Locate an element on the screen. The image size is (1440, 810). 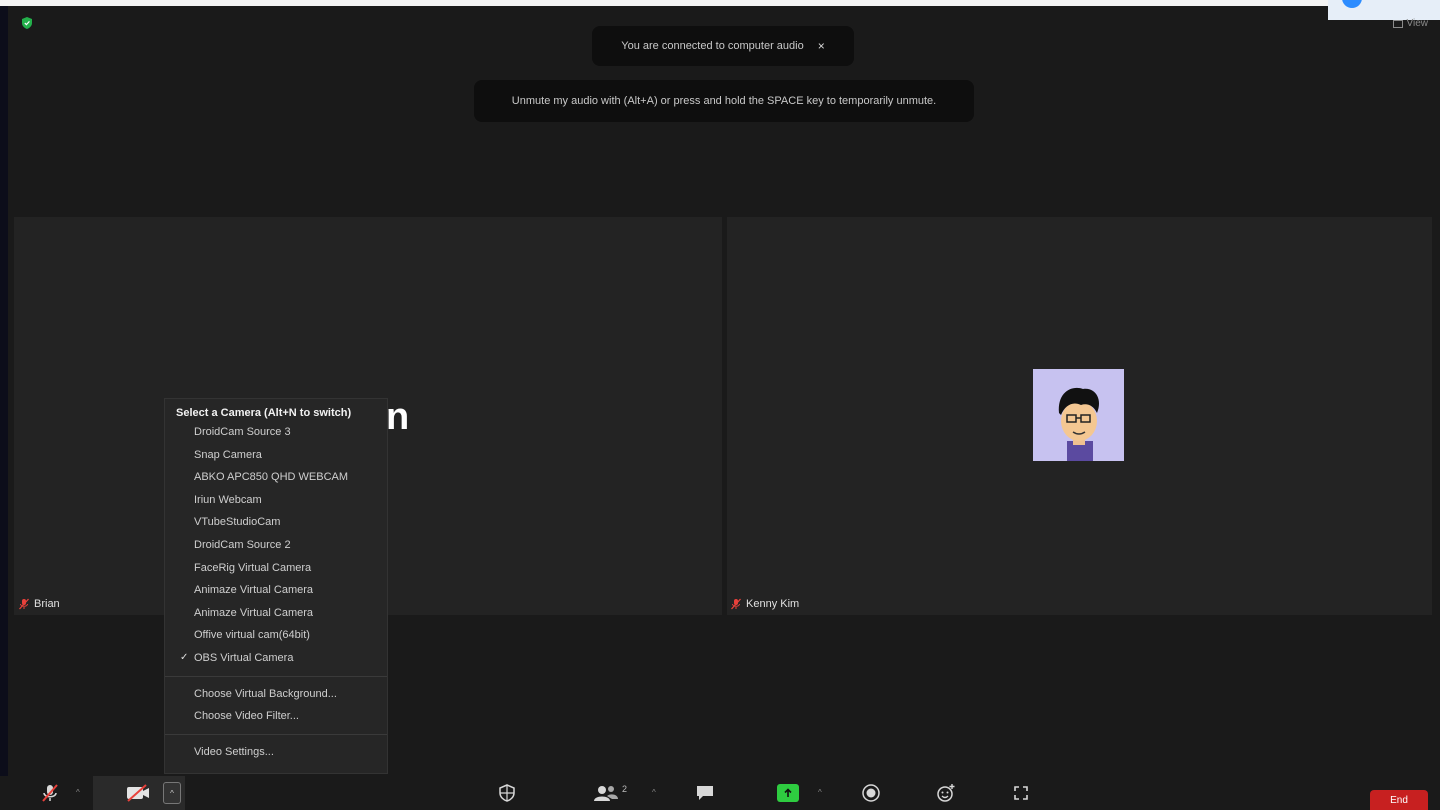
status-dot-icon is located at coordinates (1352, 4).